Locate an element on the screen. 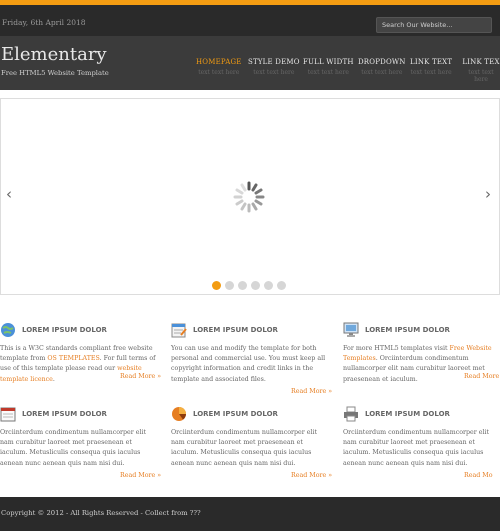  loading-spinner-icon is located at coordinates (249, 197).